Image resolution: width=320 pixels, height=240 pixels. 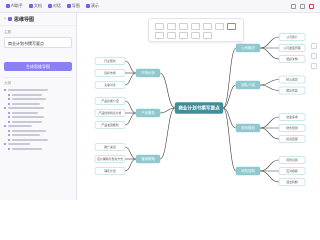 What do you see at coordinates (37, 5) in the screenshot?
I see `tab-label: 文档` at bounding box center [37, 5].